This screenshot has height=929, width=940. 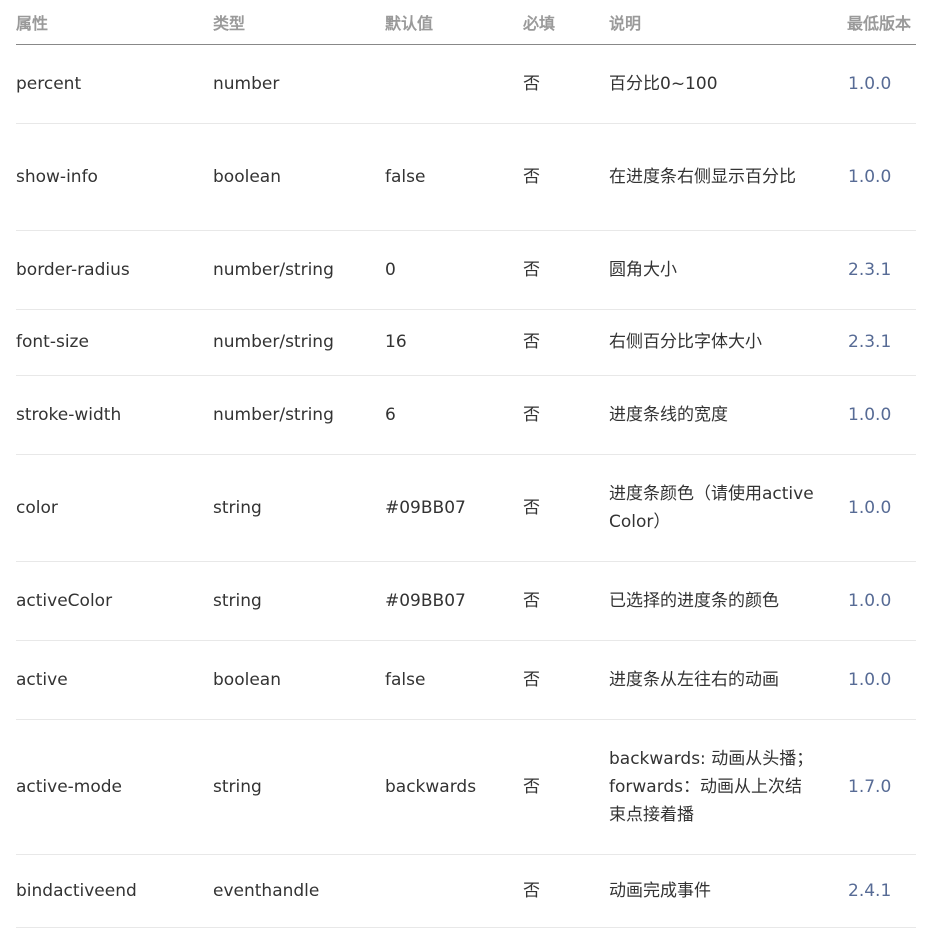 What do you see at coordinates (114, 22) in the screenshot?
I see `header-attr: 属性` at bounding box center [114, 22].